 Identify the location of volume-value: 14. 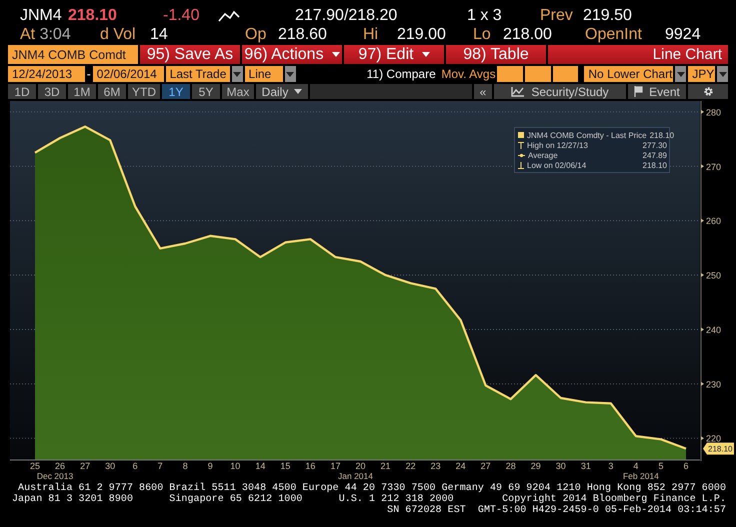
(159, 34).